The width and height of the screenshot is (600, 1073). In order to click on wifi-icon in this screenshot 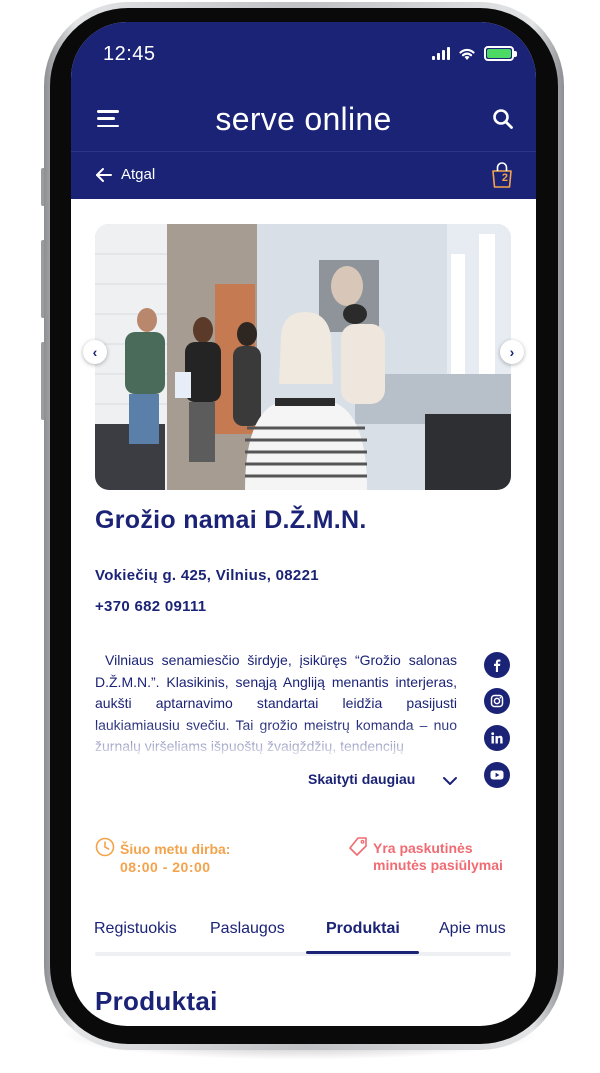, I will do `click(467, 54)`.